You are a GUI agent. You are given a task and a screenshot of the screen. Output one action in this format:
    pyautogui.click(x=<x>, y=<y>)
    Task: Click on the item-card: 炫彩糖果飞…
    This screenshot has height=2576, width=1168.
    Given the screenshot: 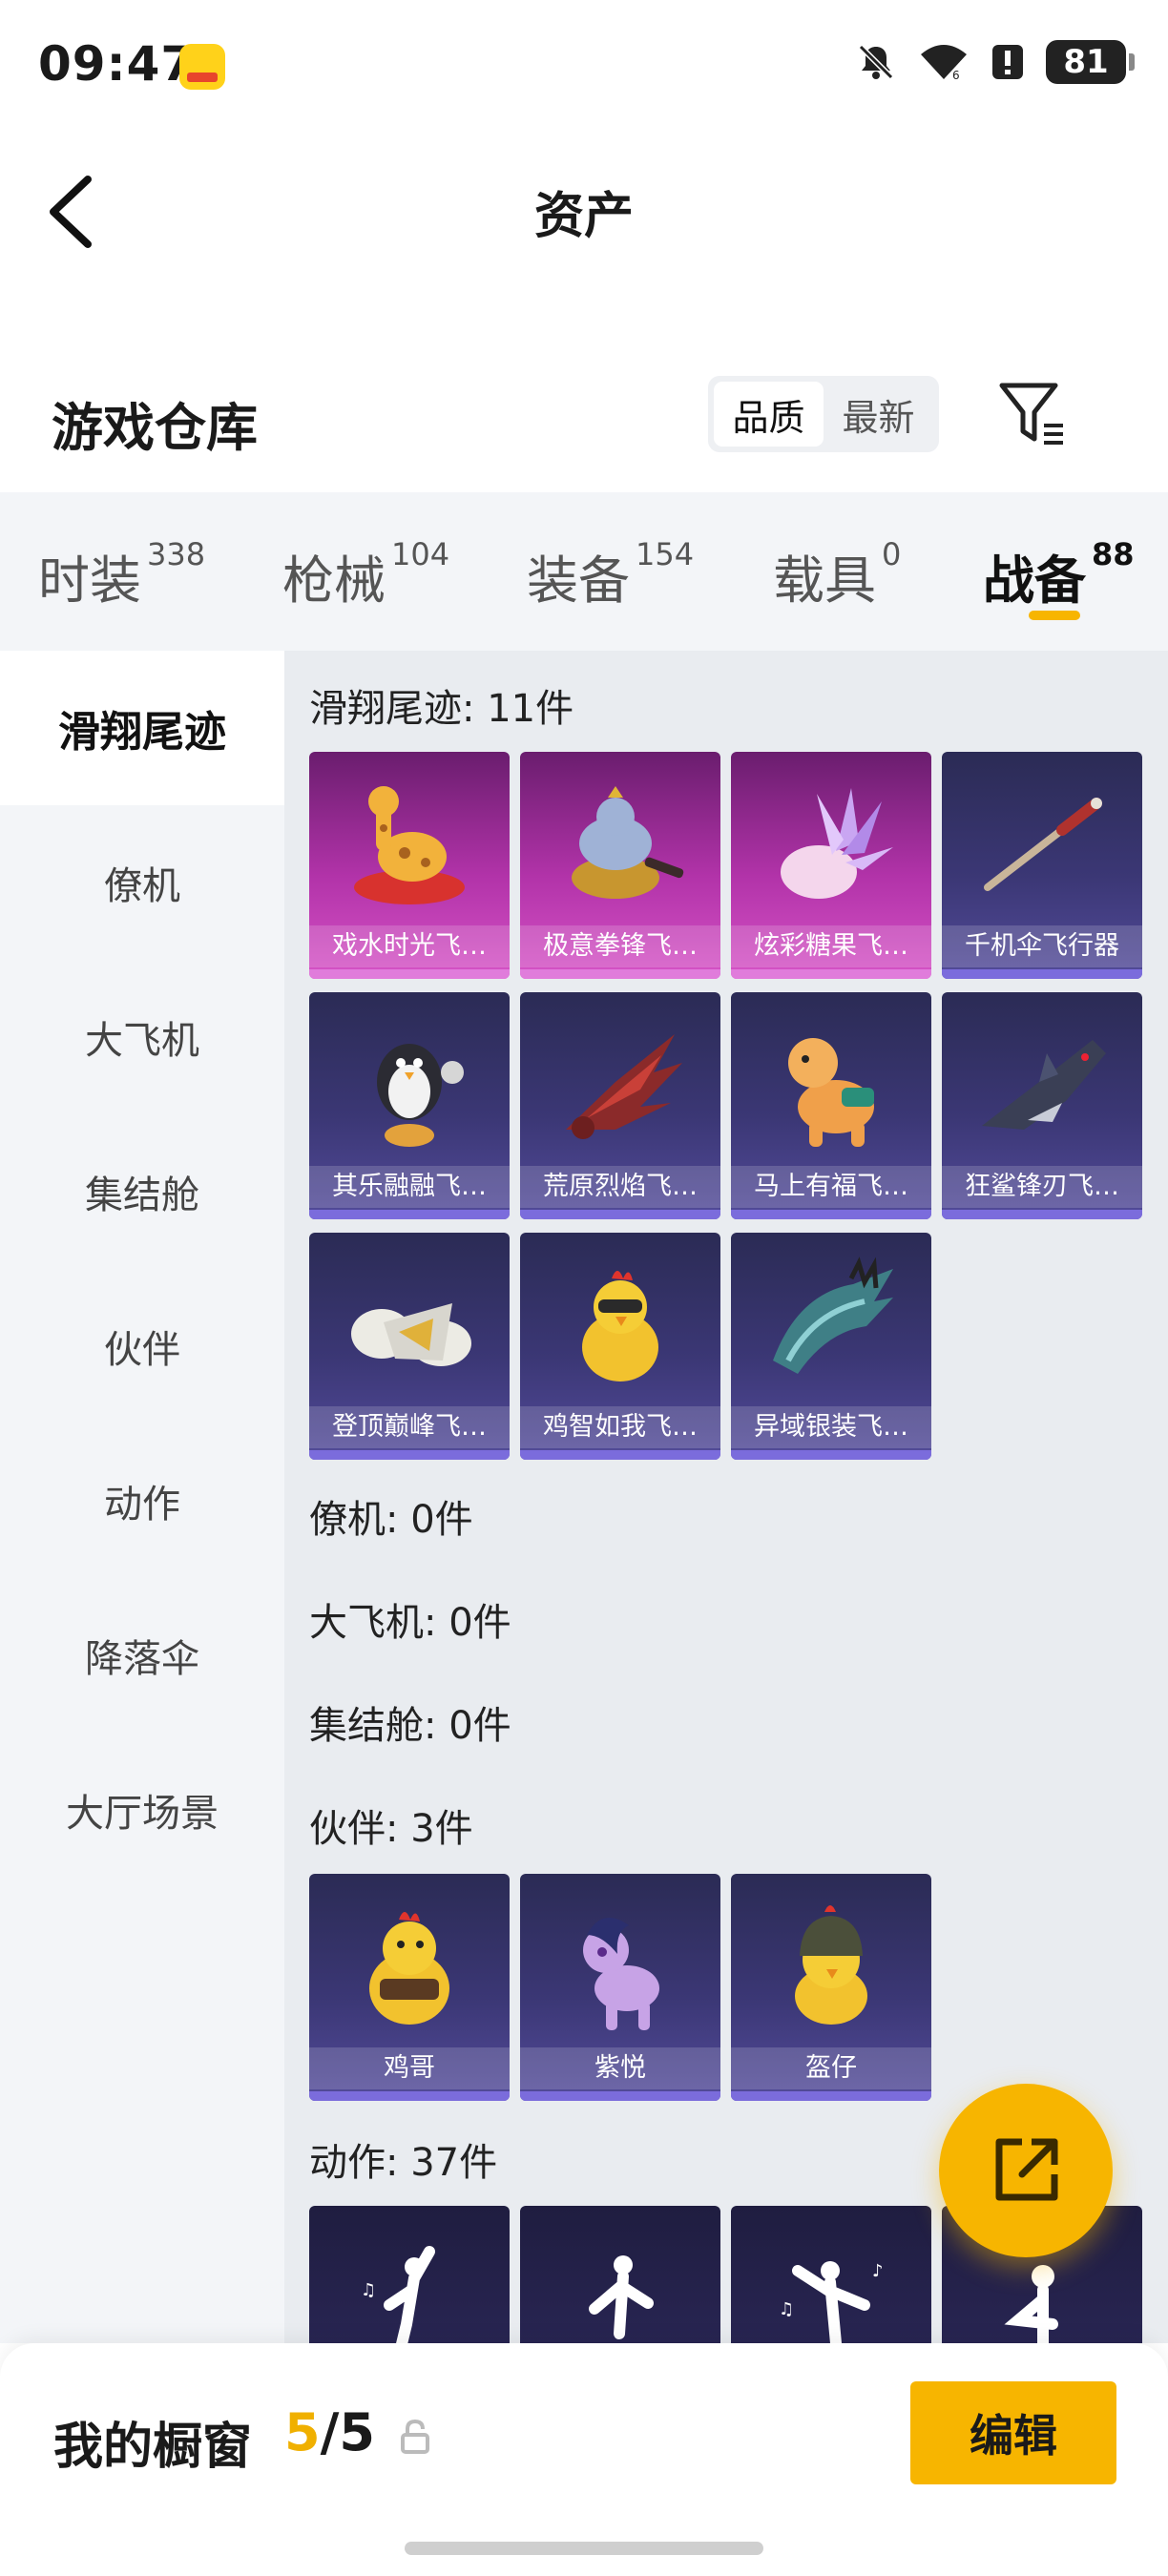 What is the action you would take?
    pyautogui.click(x=831, y=865)
    